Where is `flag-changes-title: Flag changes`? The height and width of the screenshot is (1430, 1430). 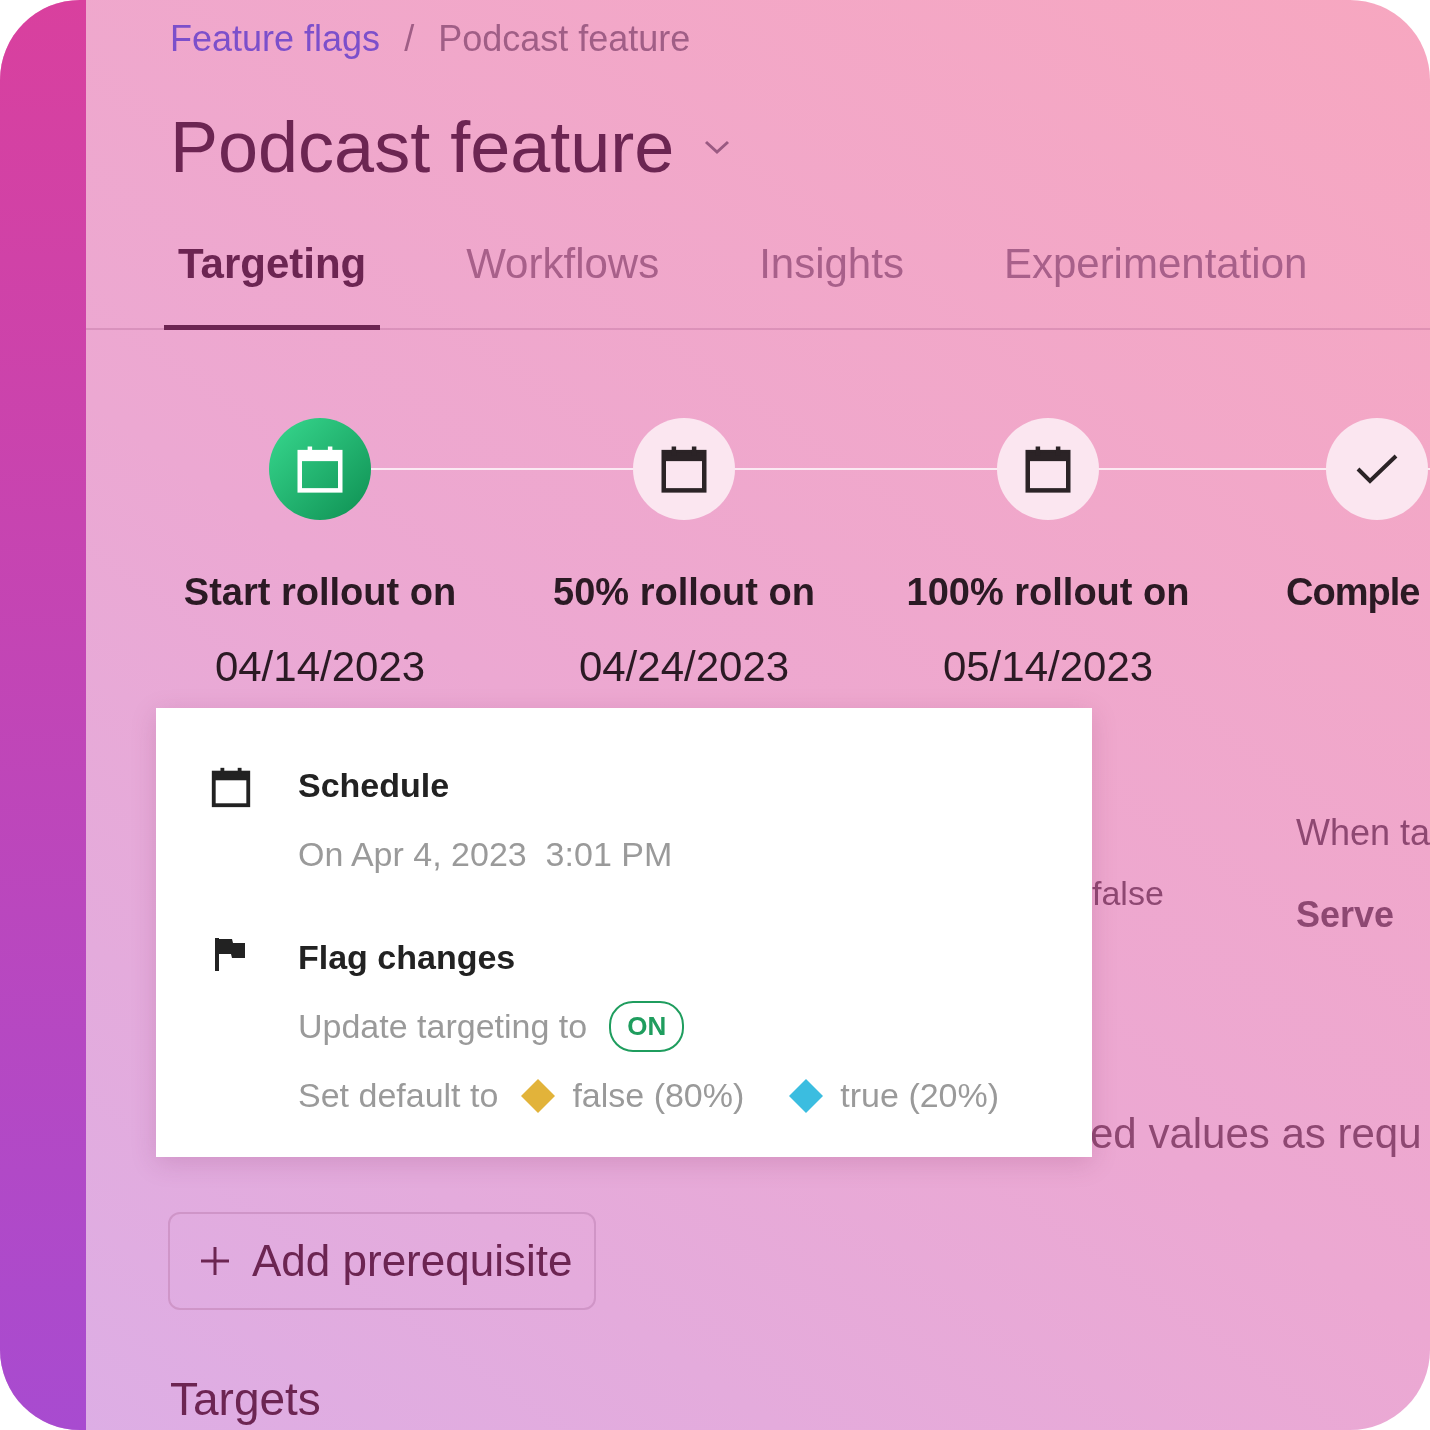
flag-changes-title: Flag changes is located at coordinates (407, 958).